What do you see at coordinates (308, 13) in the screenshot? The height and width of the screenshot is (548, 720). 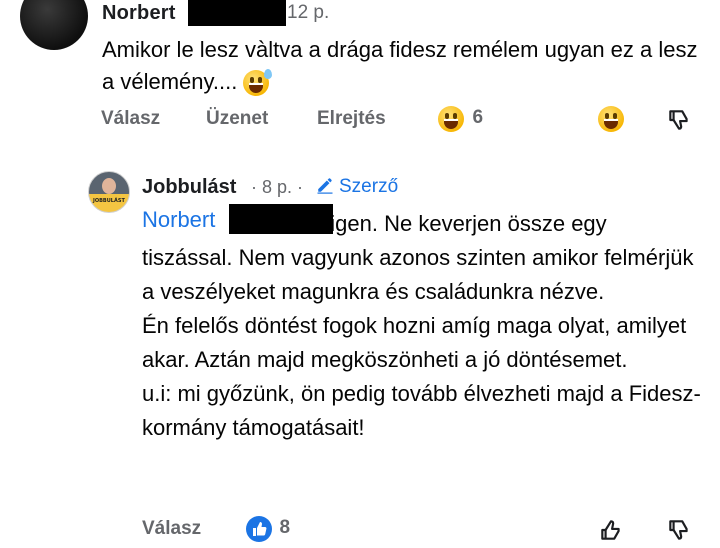 I see `comment-timestamp: 12 p.` at bounding box center [308, 13].